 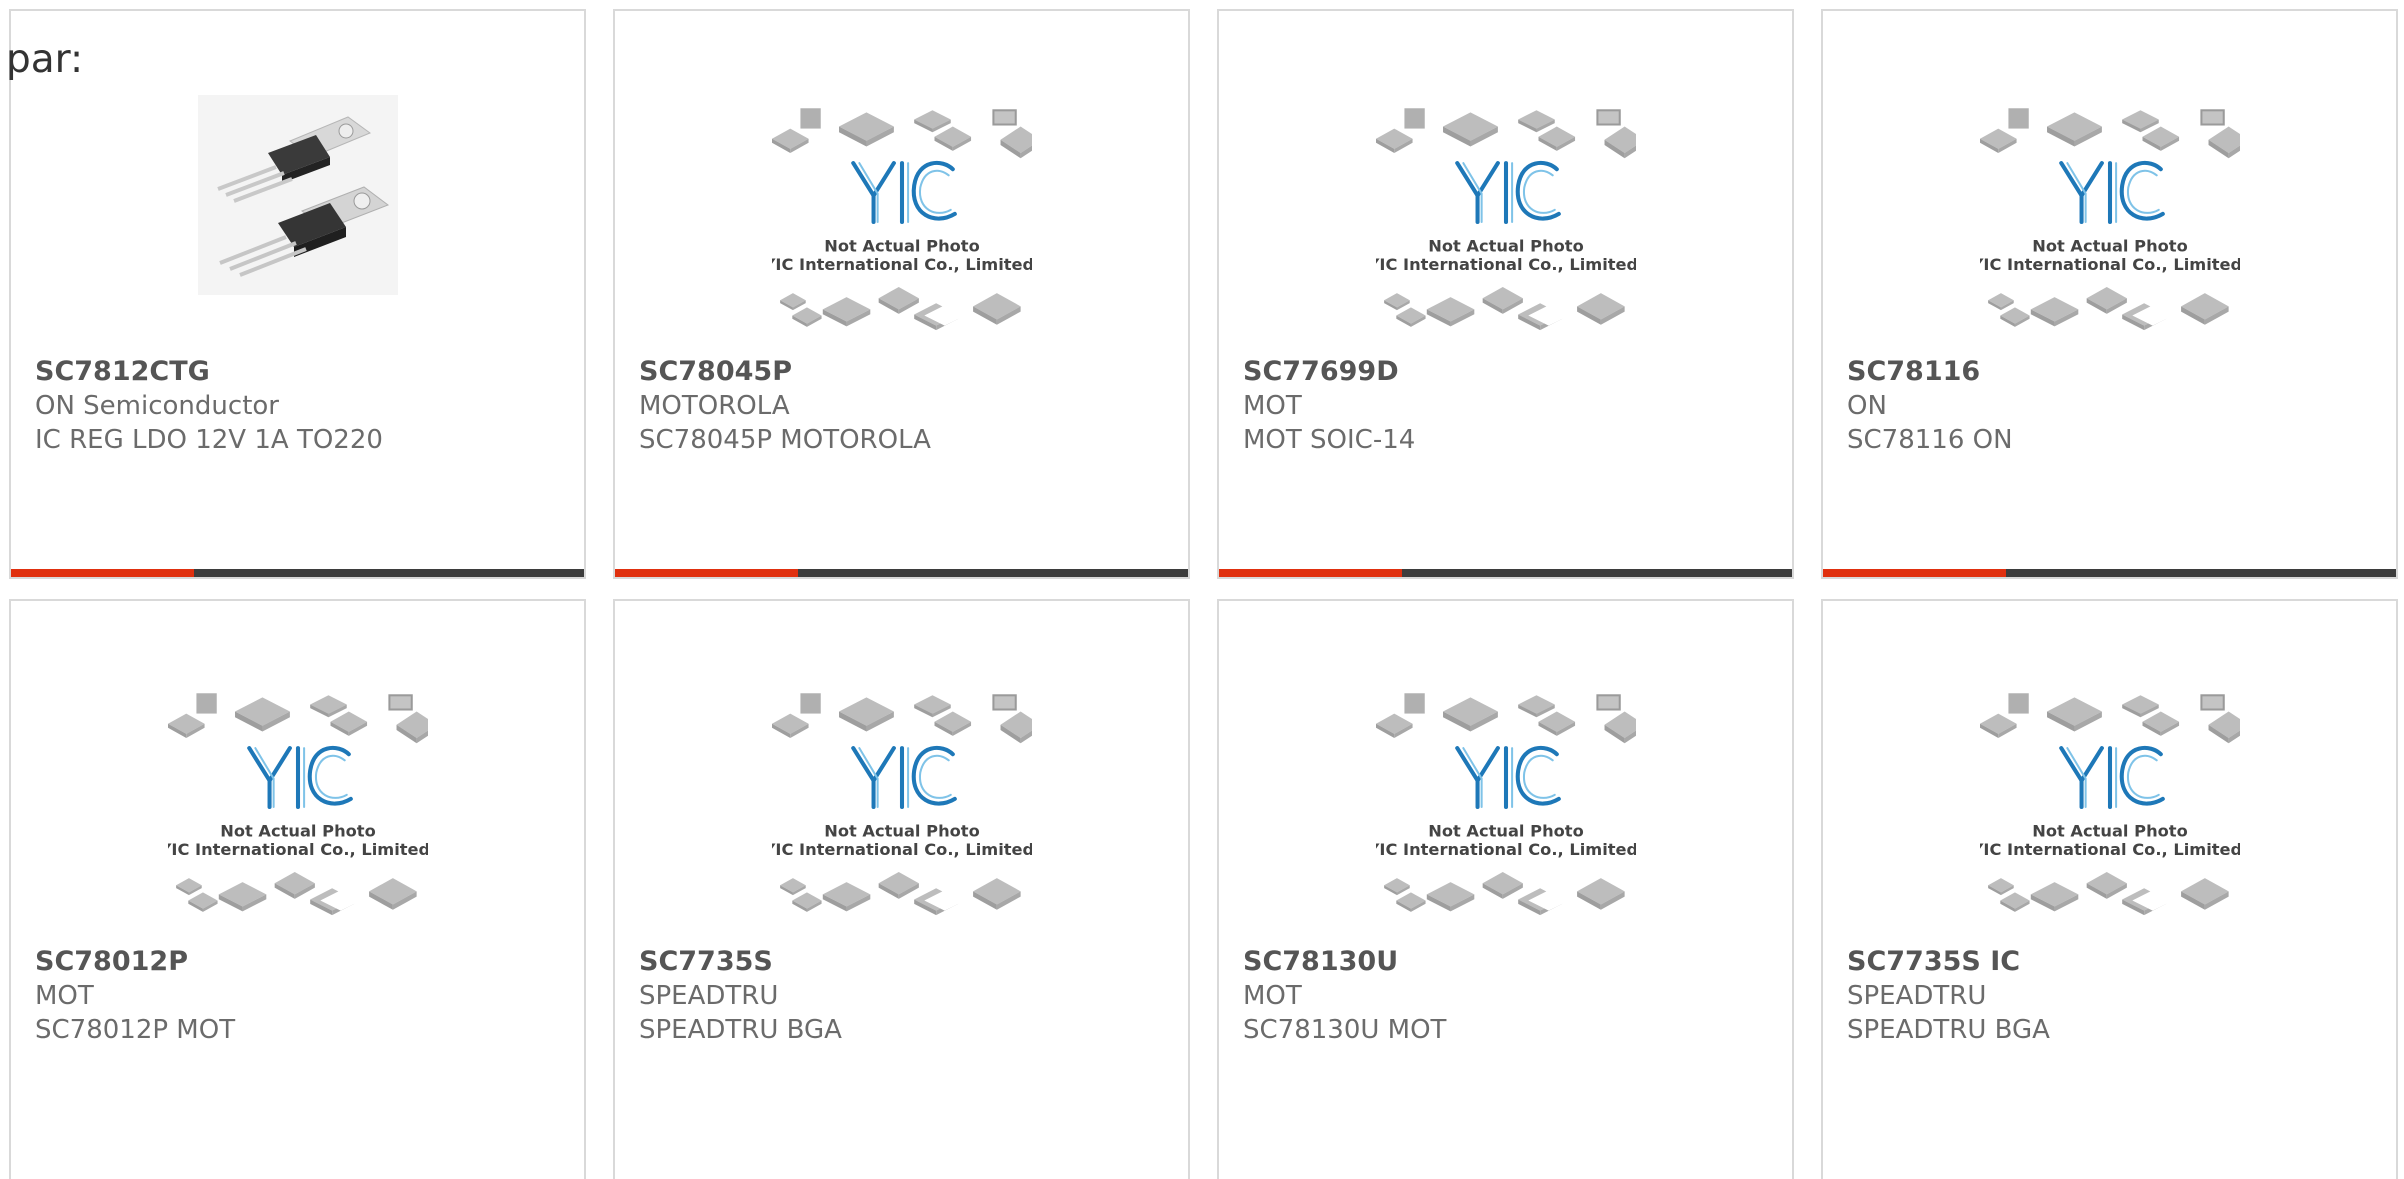 I want to click on part-number-link: SC7812CTG, so click(x=299, y=372).